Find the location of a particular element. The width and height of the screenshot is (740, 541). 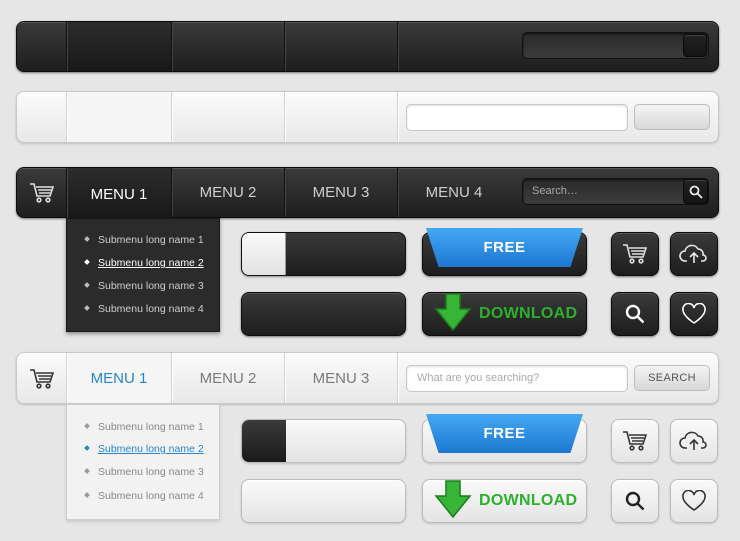

heart-button-dark is located at coordinates (694, 314).